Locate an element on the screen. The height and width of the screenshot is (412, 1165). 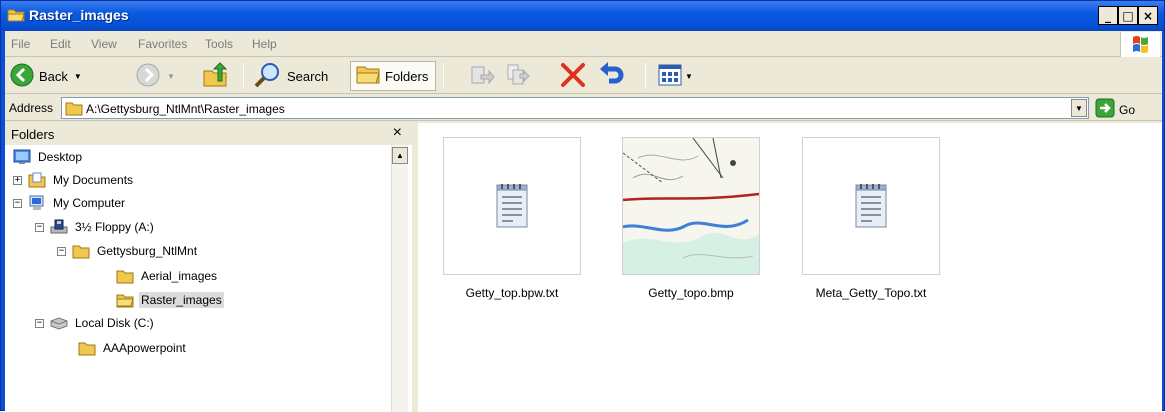
back-dropdown-icon: ▼ is located at coordinates (78, 76).